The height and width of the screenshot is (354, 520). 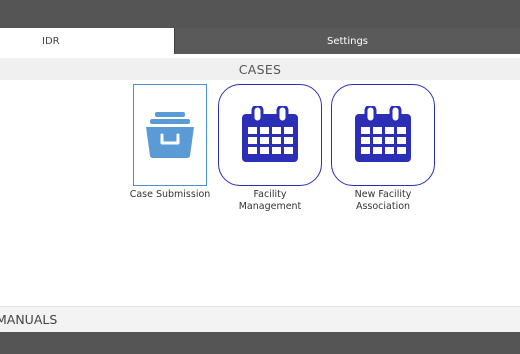 What do you see at coordinates (87, 41) in the screenshot?
I see `tab-idr: IDR` at bounding box center [87, 41].